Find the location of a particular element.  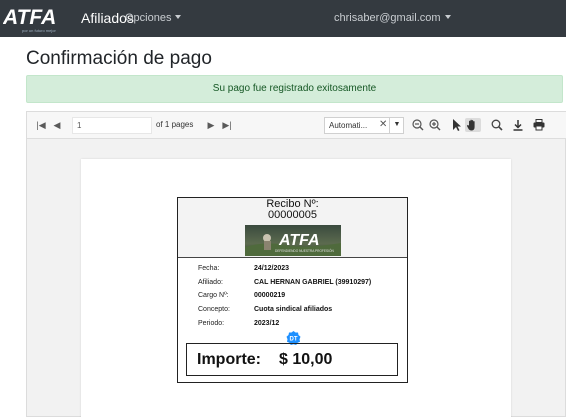

zoom-in-icon is located at coordinates (435, 125).